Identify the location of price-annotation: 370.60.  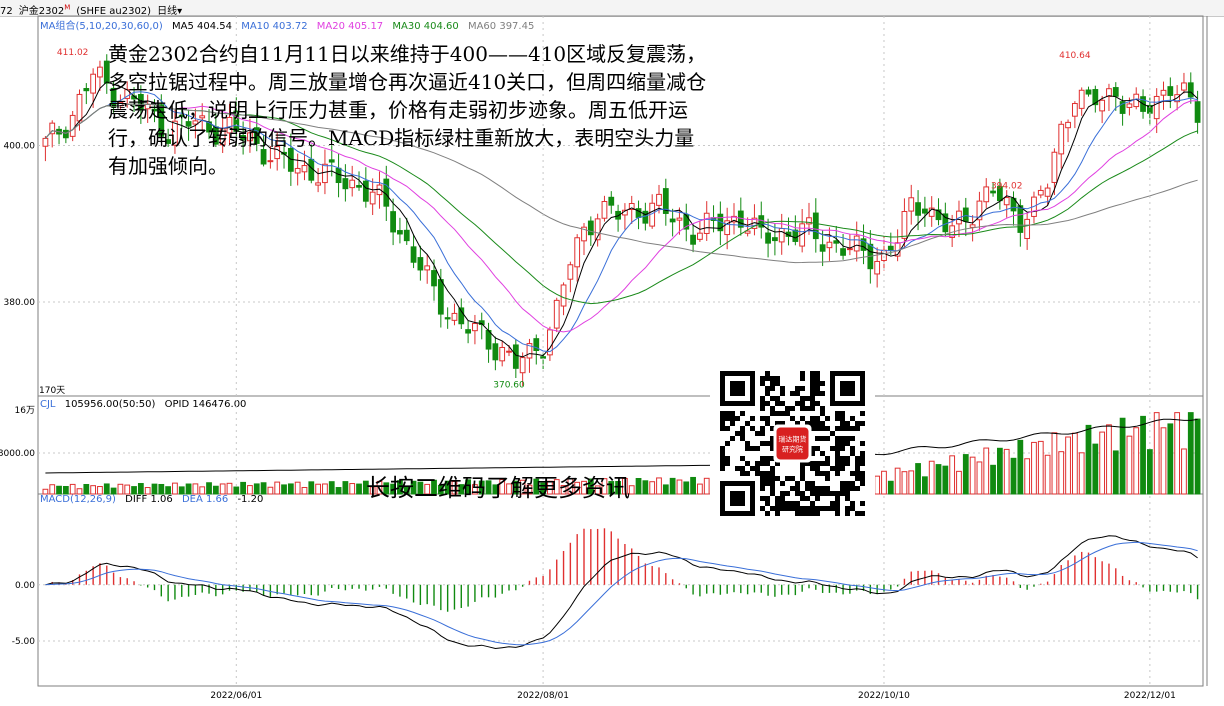
(509, 386).